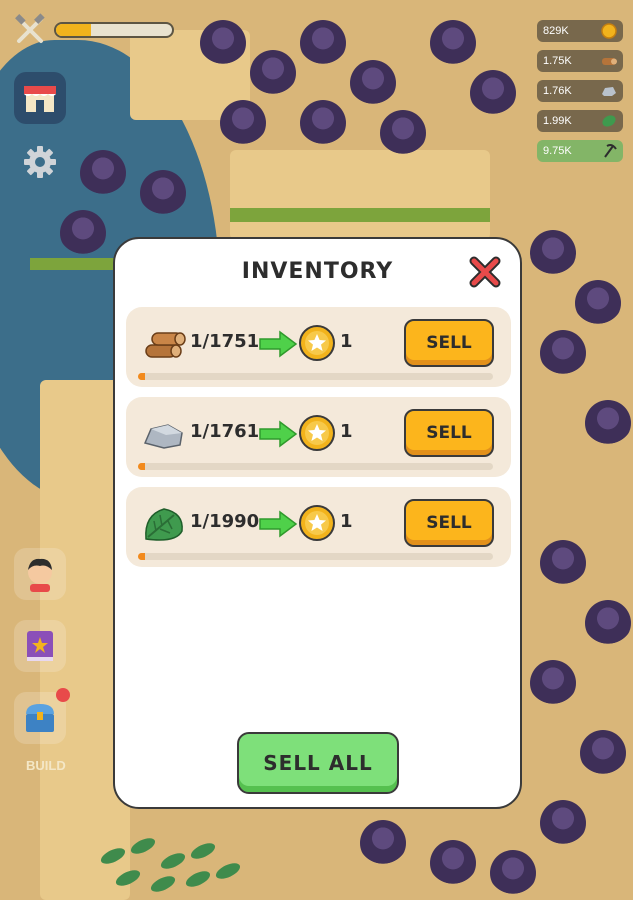  What do you see at coordinates (225, 431) in the screenshot?
I see `item-count: 1/1761` at bounding box center [225, 431].